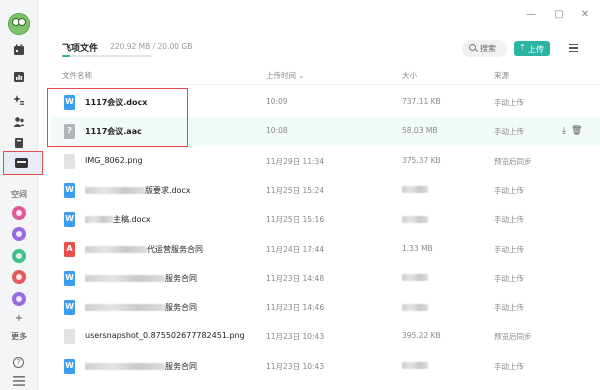 This screenshot has width=600, height=390. Describe the element at coordinates (531, 15) in the screenshot. I see `minimize-button: —` at that location.